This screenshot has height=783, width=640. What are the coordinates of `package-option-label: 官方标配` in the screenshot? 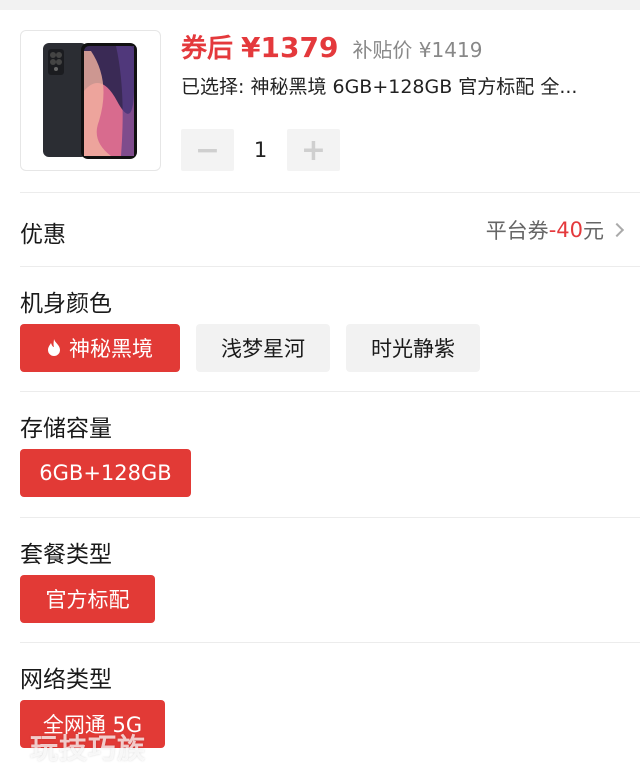 It's located at (87, 600).